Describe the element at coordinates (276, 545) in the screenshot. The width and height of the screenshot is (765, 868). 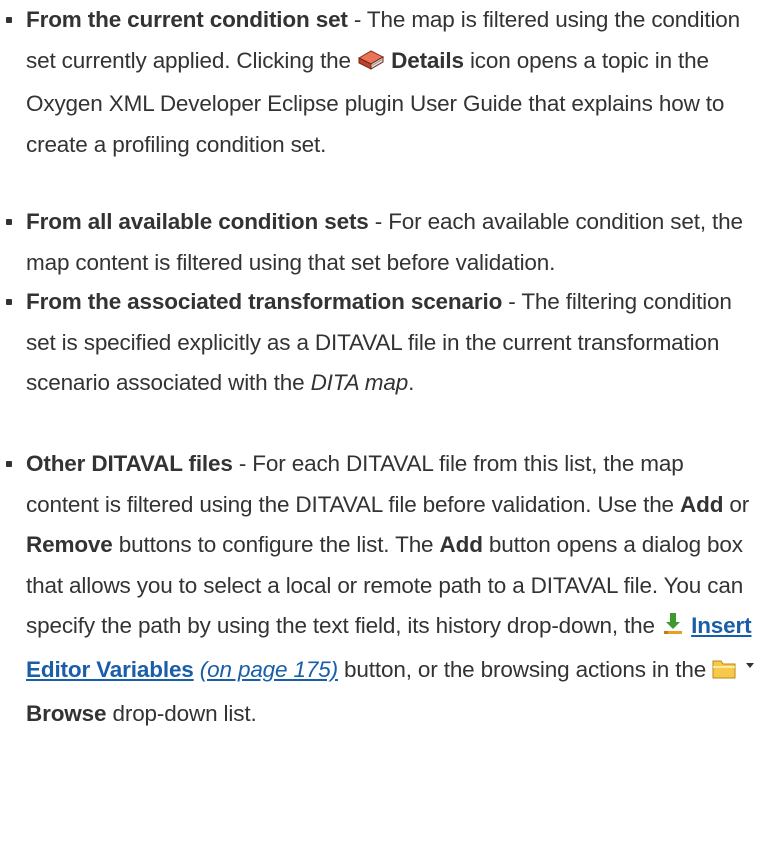
I see `option-description-cont: buttons to configure the list. The` at that location.